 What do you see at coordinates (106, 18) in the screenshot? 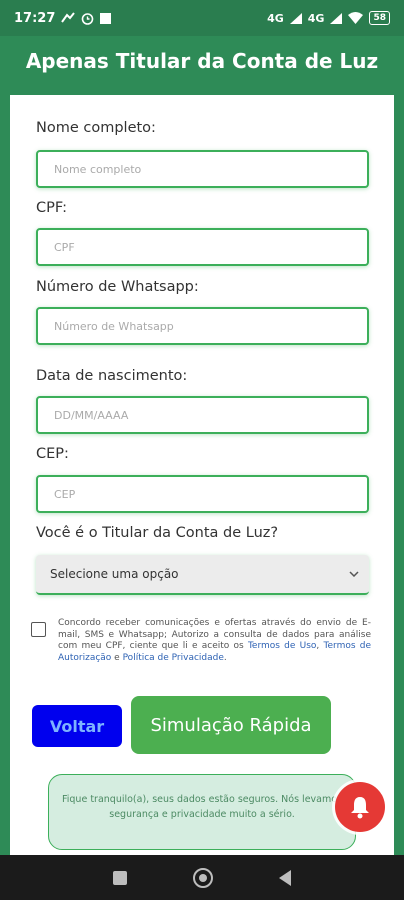
I see `notification-square-icon` at bounding box center [106, 18].